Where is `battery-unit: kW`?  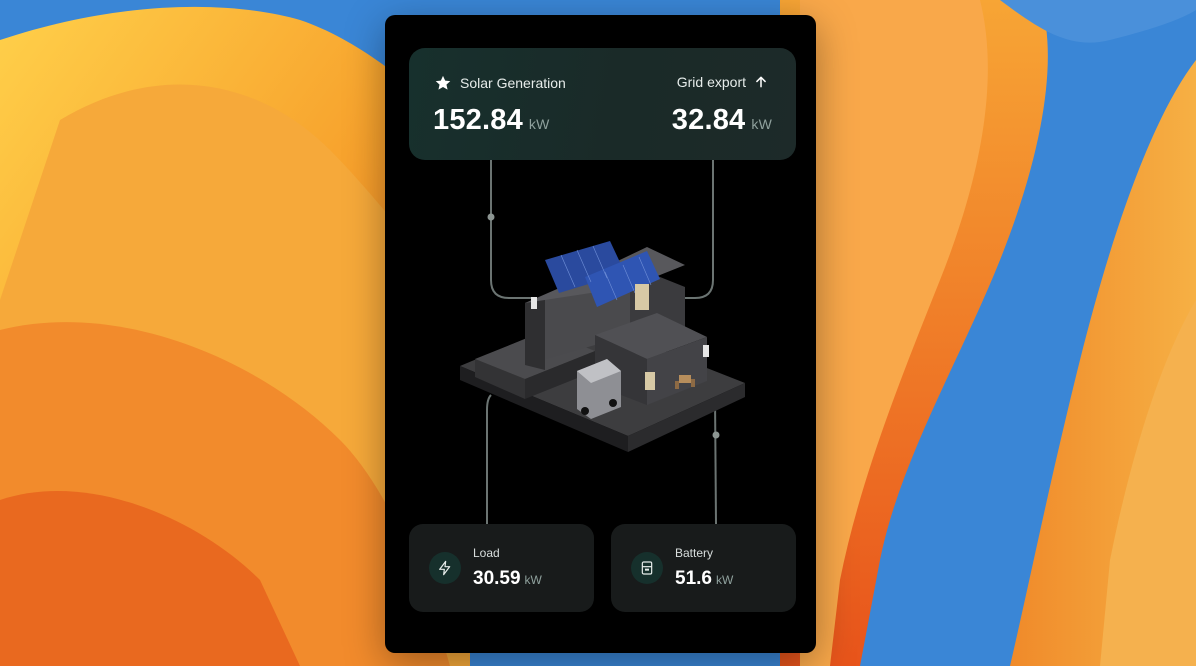 battery-unit: kW is located at coordinates (724, 580).